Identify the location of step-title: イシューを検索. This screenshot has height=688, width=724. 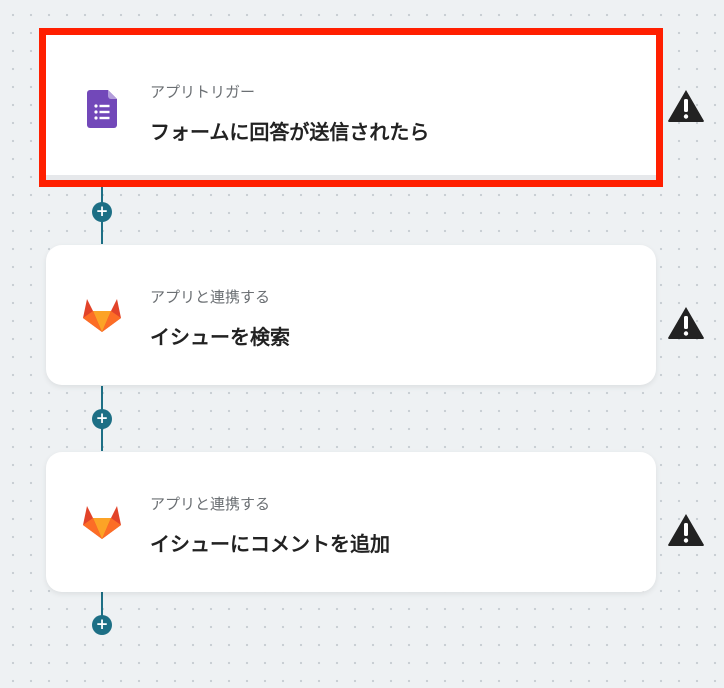
(220, 337).